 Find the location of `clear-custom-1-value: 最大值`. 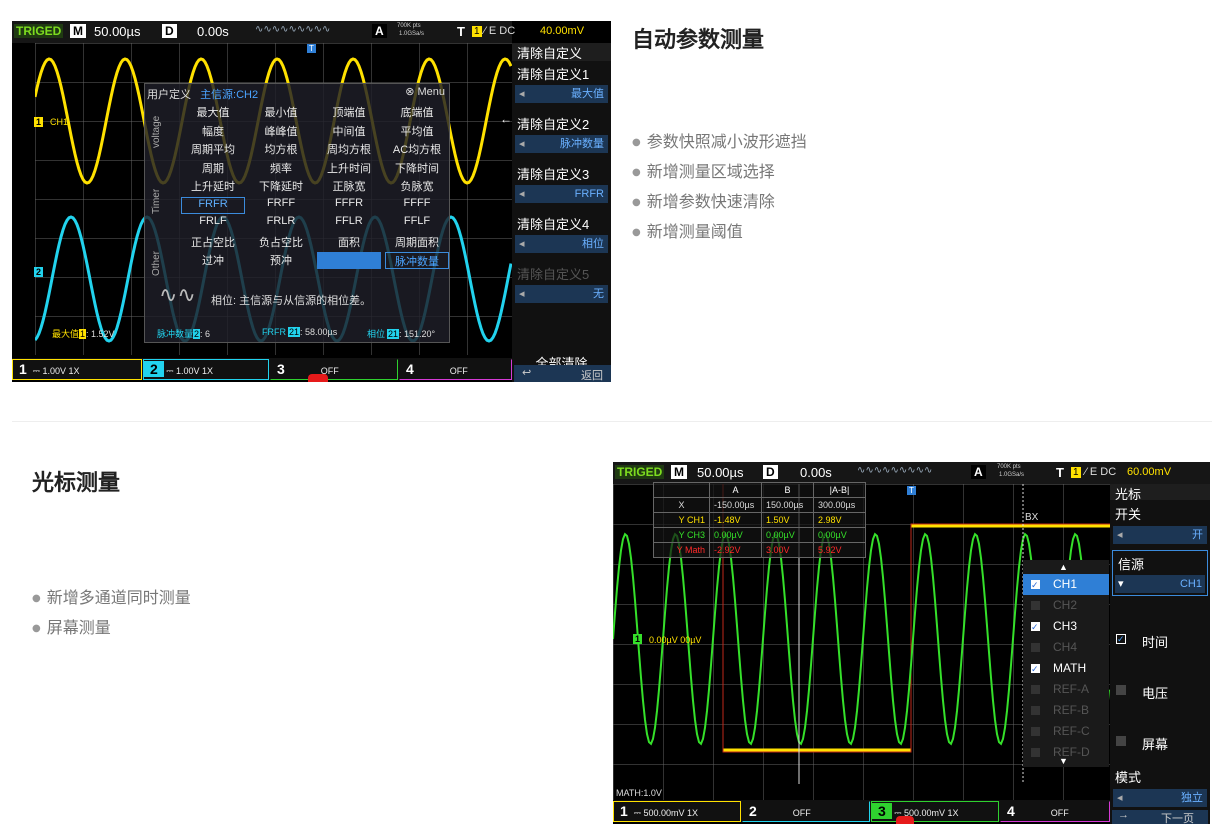

clear-custom-1-value: 最大值 is located at coordinates (561, 94).